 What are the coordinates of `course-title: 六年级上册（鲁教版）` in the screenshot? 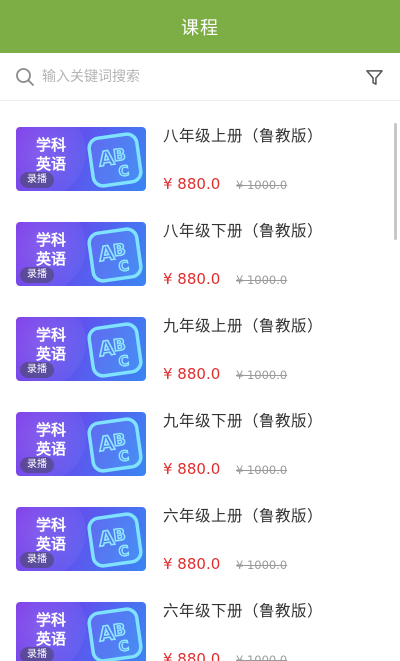 It's located at (243, 516).